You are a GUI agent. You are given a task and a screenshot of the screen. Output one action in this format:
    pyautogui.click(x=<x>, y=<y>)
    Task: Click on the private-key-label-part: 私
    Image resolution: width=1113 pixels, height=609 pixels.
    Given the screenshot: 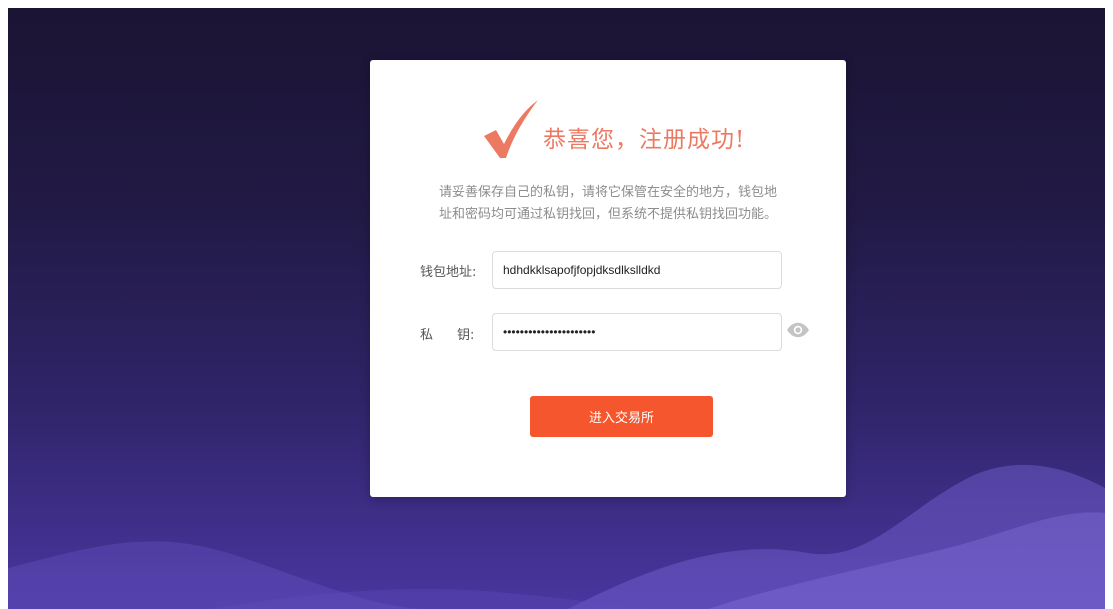 What is the action you would take?
    pyautogui.click(x=427, y=335)
    